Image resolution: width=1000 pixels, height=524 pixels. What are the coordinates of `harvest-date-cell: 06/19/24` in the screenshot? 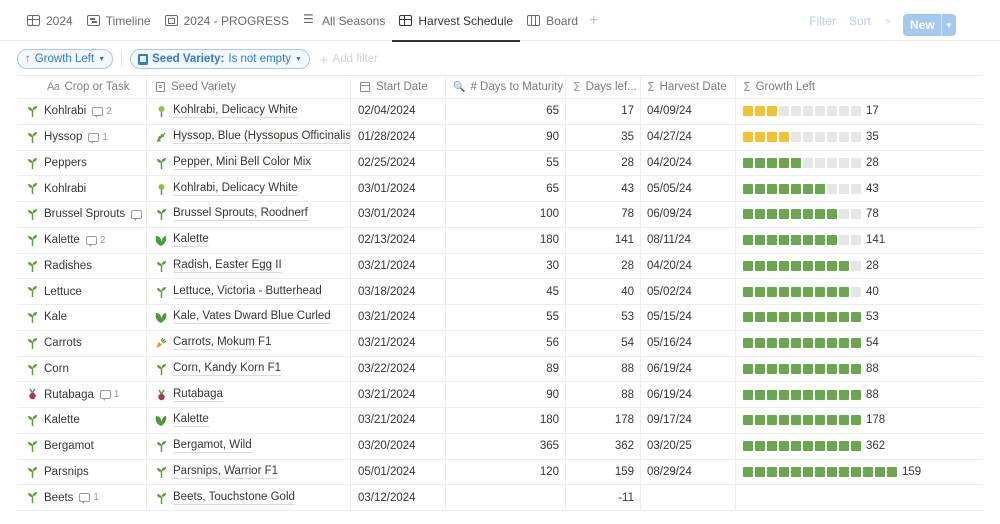 It's located at (688, 394).